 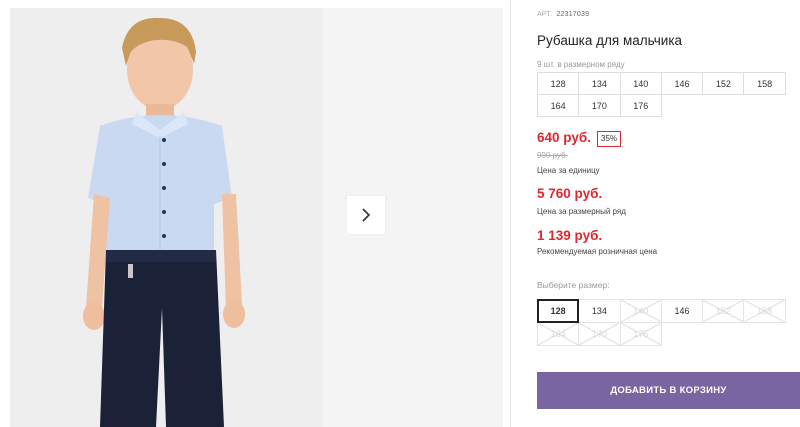 I want to click on set-price: 5 760 руб., so click(x=570, y=193).